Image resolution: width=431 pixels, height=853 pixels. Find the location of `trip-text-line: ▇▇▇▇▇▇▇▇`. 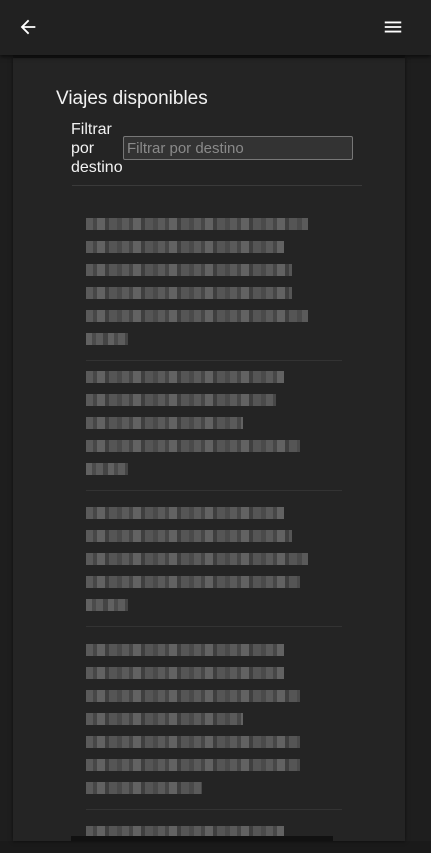

trip-text-line: ▇▇▇▇▇▇▇▇ is located at coordinates (144, 788).